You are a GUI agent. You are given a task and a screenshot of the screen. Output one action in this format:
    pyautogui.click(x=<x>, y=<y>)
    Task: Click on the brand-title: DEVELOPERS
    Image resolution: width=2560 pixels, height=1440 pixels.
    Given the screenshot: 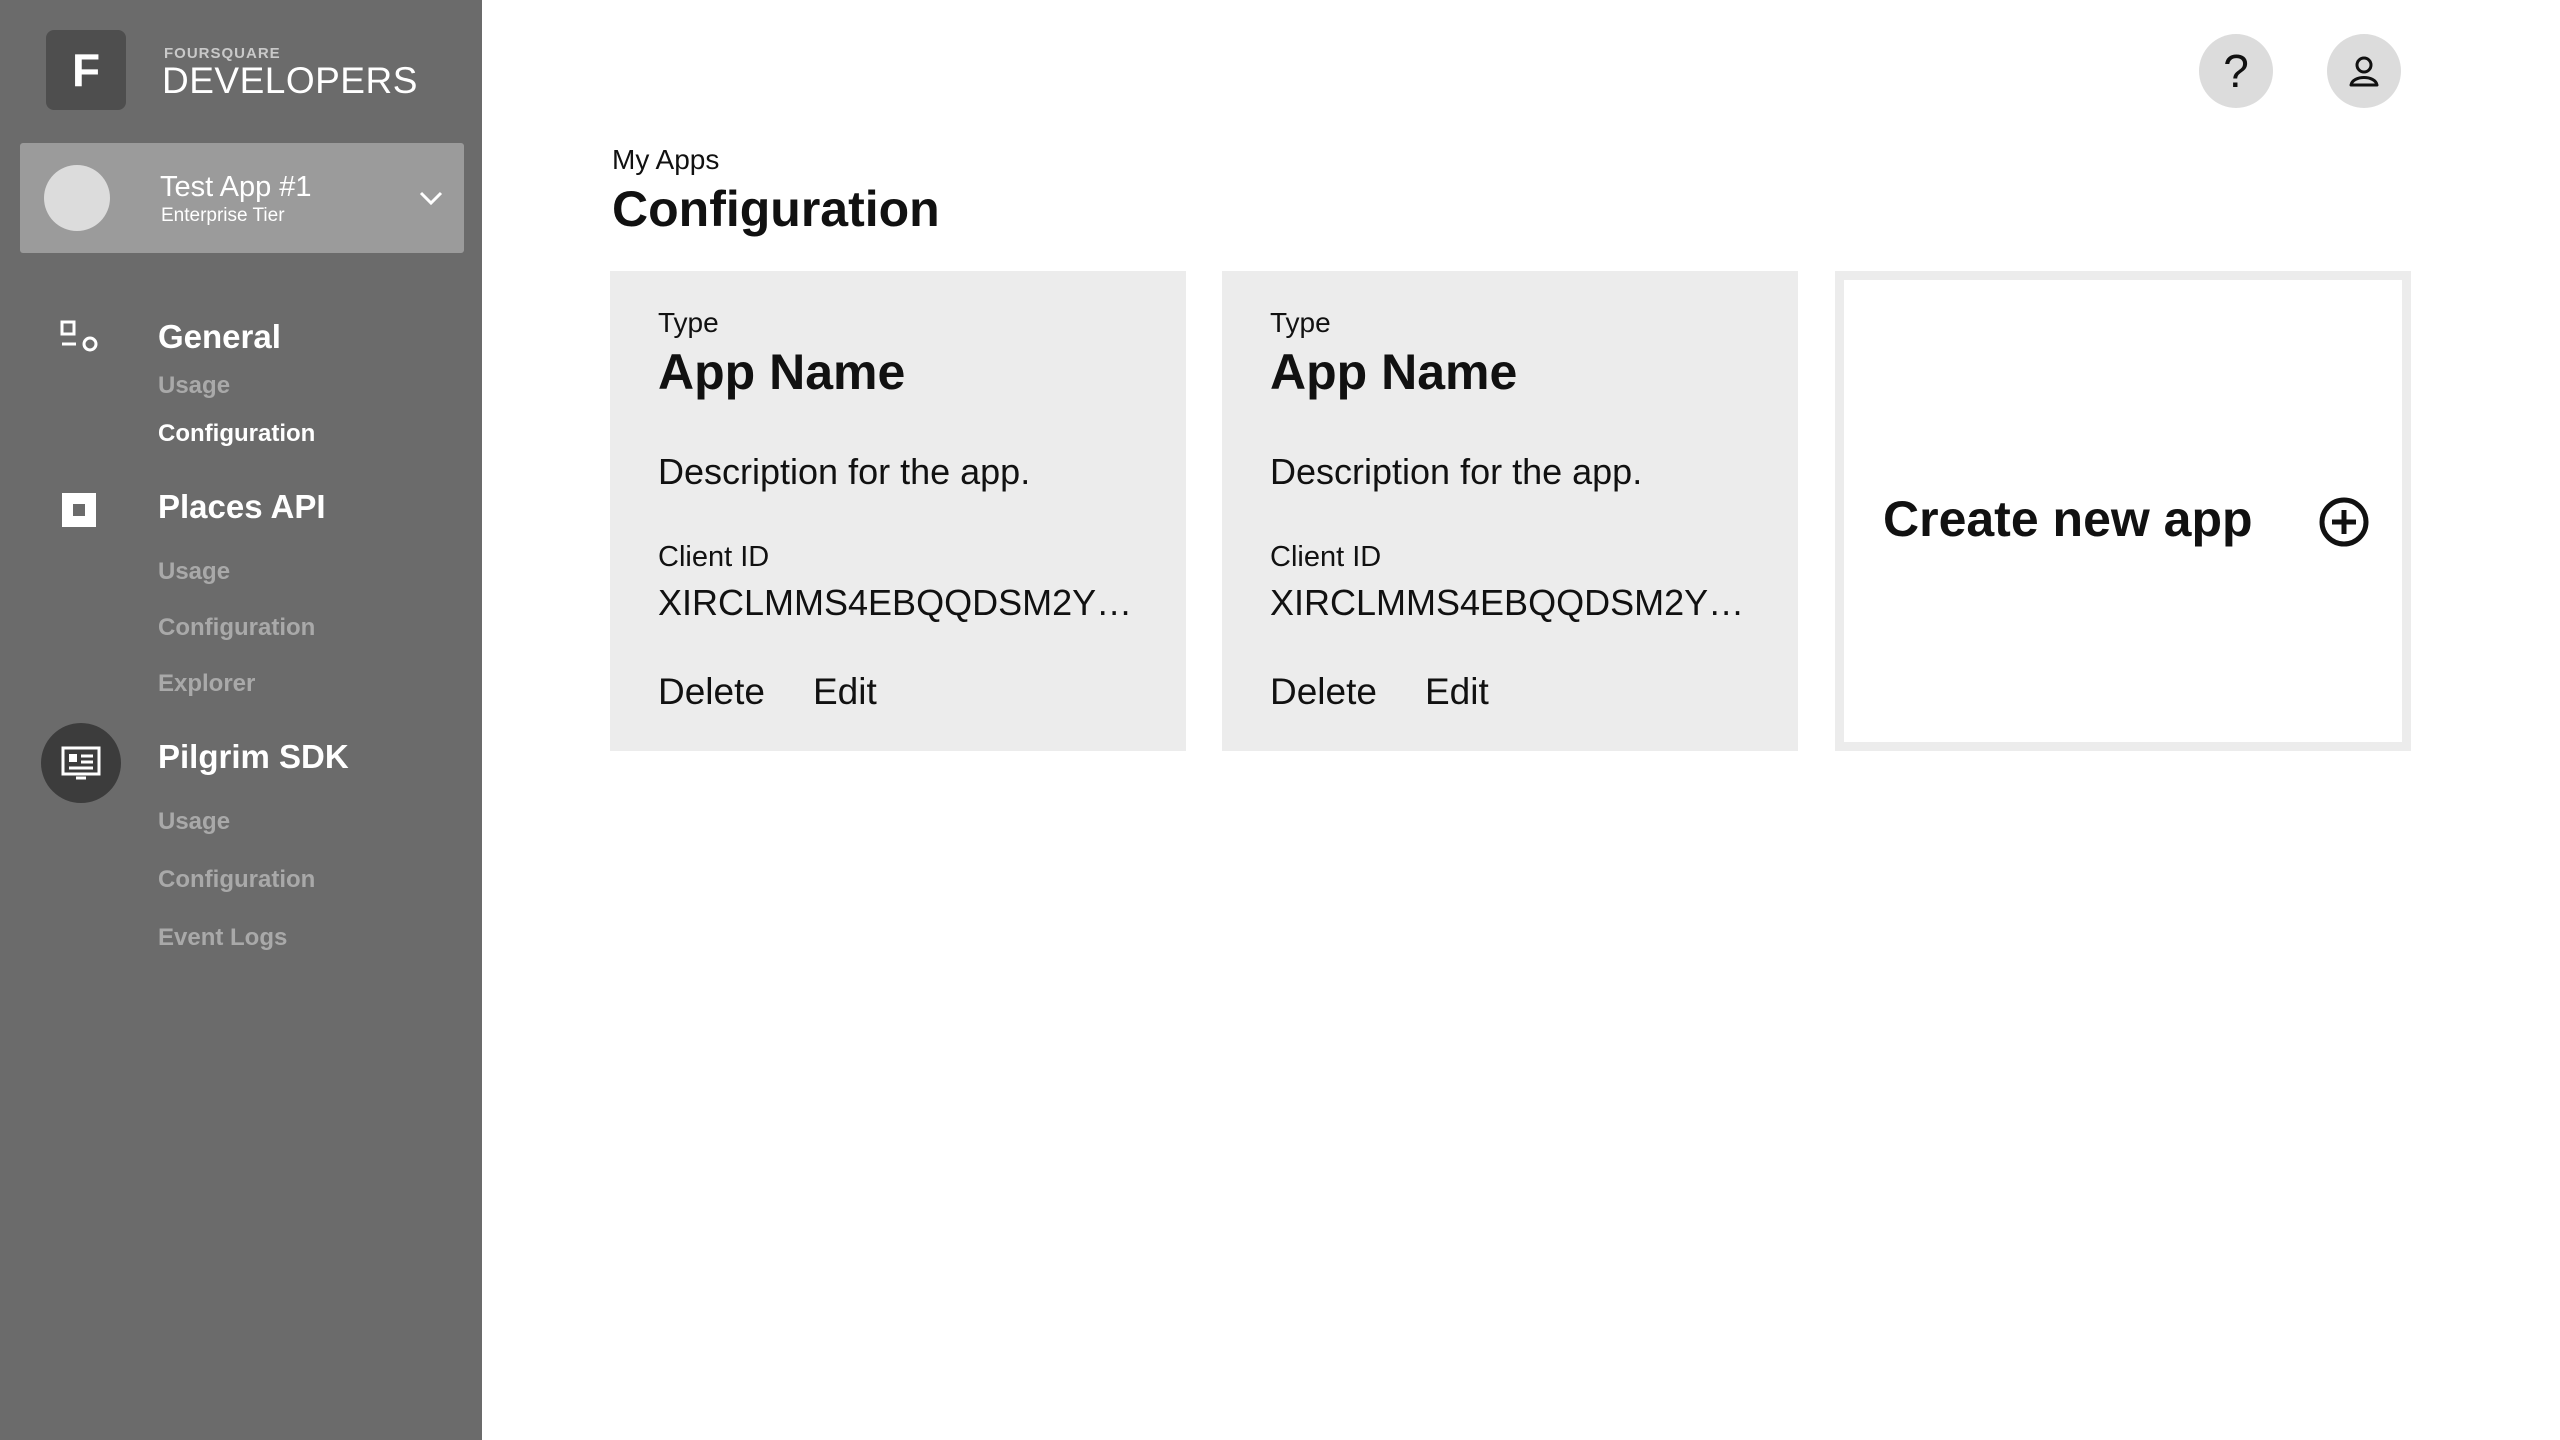 What is the action you would take?
    pyautogui.click(x=290, y=80)
    